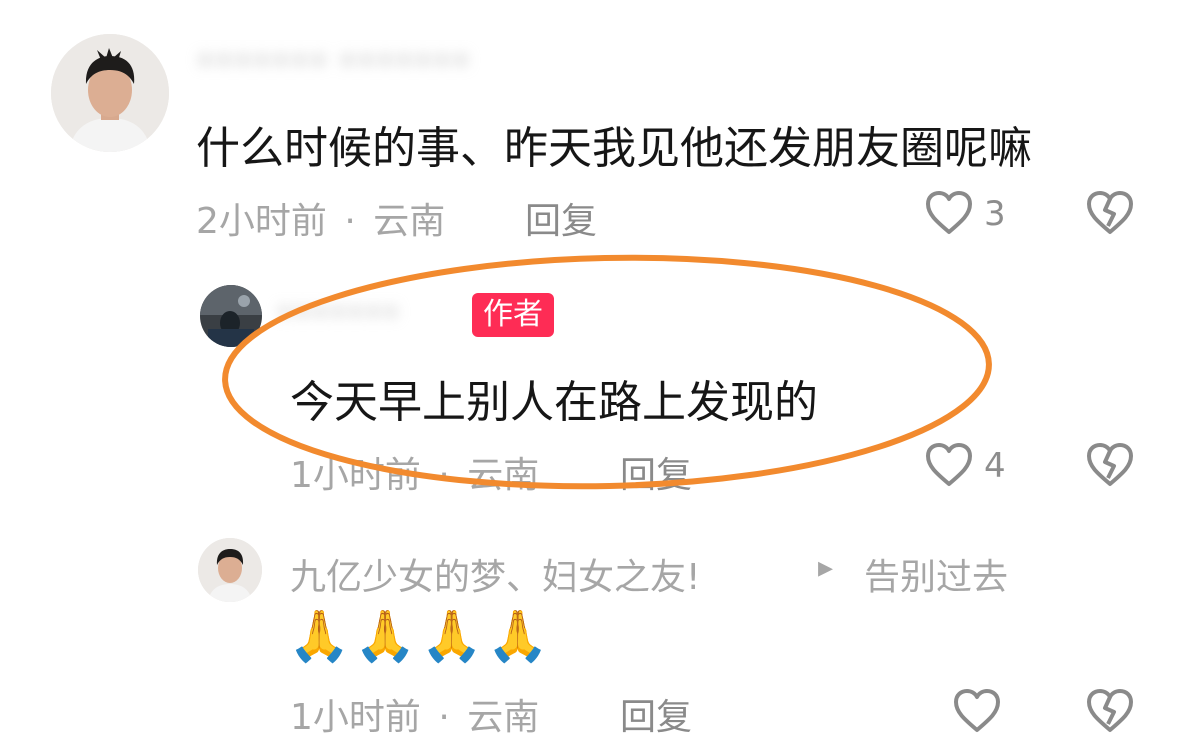 The image size is (1199, 740). Describe the element at coordinates (1110, 711) in the screenshot. I see `broken-heart-icon` at that location.